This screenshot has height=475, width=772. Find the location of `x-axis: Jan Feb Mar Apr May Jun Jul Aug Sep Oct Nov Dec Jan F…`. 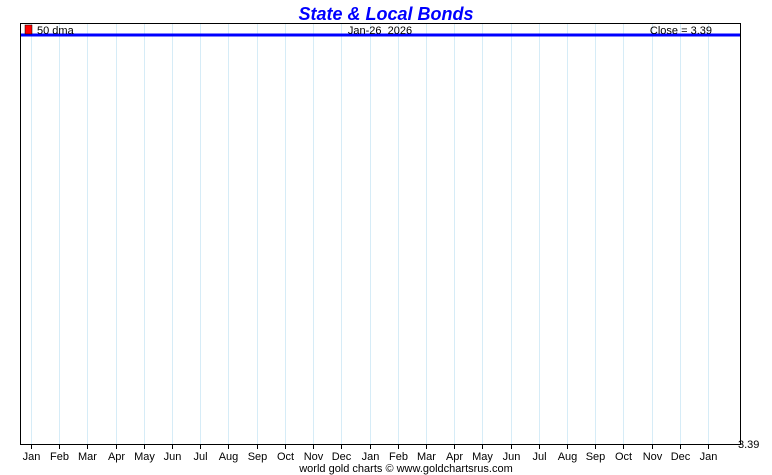

x-axis: Jan Feb Mar Apr May Jun Jul Aug Sep Oct Nov Dec Jan F… is located at coordinates (370, 453).